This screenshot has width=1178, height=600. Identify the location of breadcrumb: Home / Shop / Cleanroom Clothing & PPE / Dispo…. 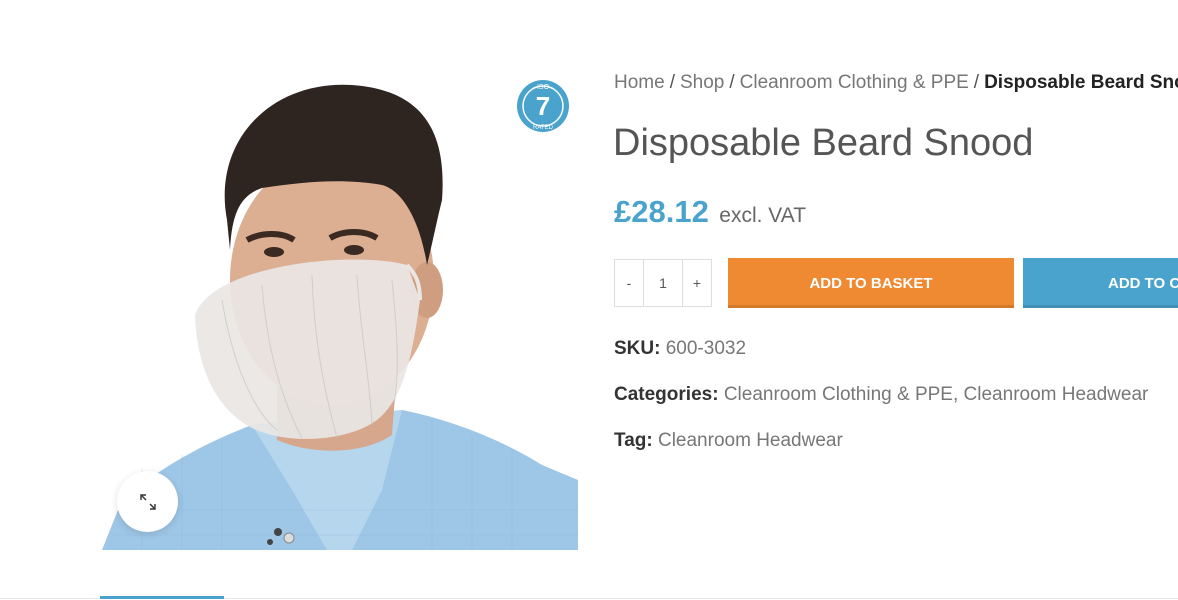
(896, 83).